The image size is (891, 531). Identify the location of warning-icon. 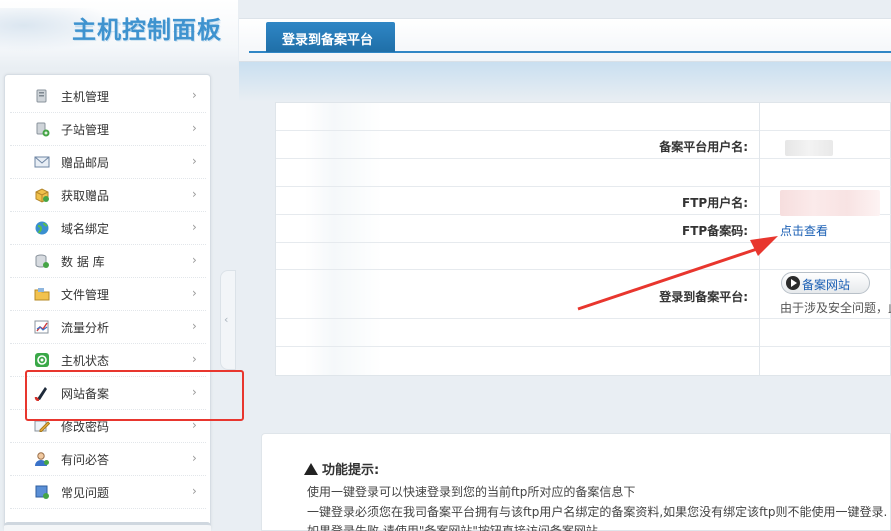
(311, 469).